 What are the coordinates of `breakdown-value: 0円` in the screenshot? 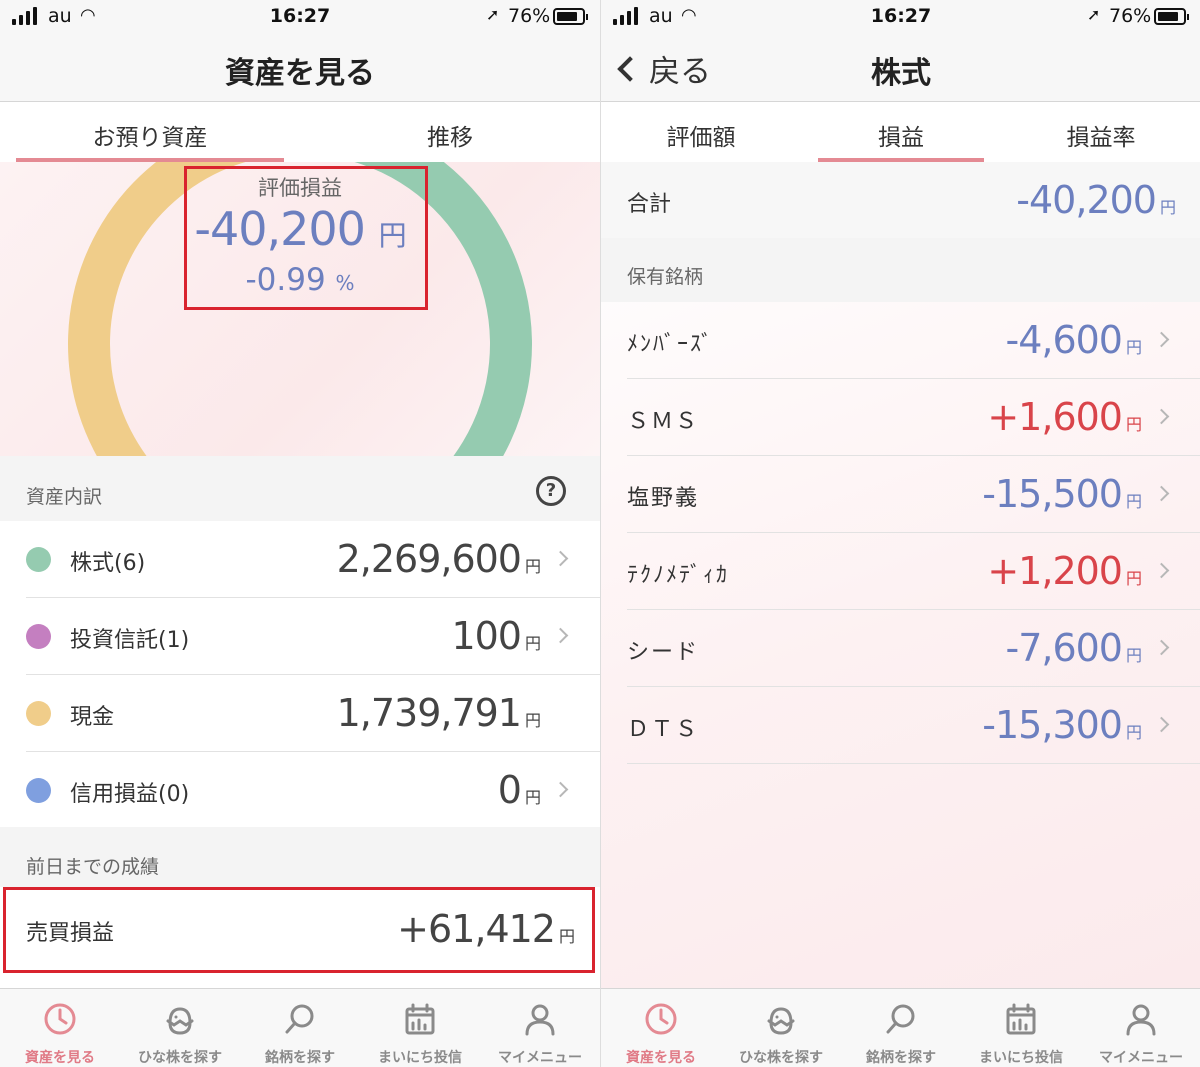 It's located at (519, 790).